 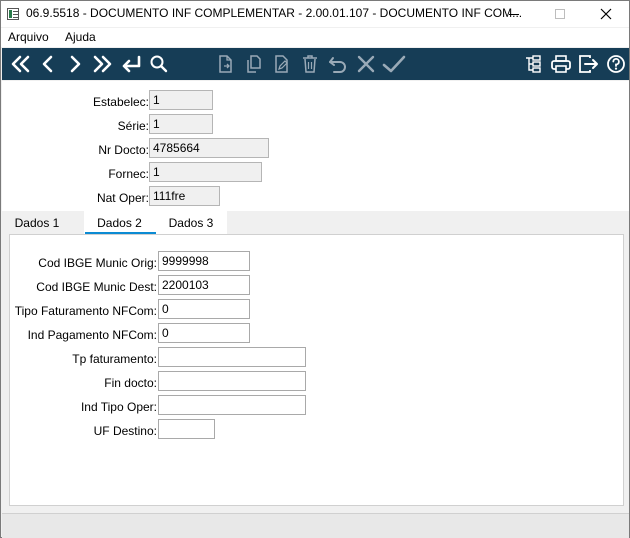 What do you see at coordinates (232, 357) in the screenshot?
I see `tp-faturamento-field` at bounding box center [232, 357].